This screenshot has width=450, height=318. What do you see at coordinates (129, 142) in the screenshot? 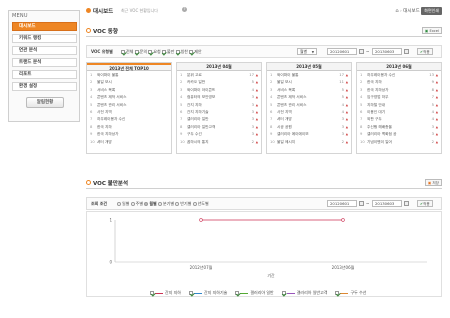
I see `keyword-row: 10 셔터 개방` at bounding box center [129, 142].